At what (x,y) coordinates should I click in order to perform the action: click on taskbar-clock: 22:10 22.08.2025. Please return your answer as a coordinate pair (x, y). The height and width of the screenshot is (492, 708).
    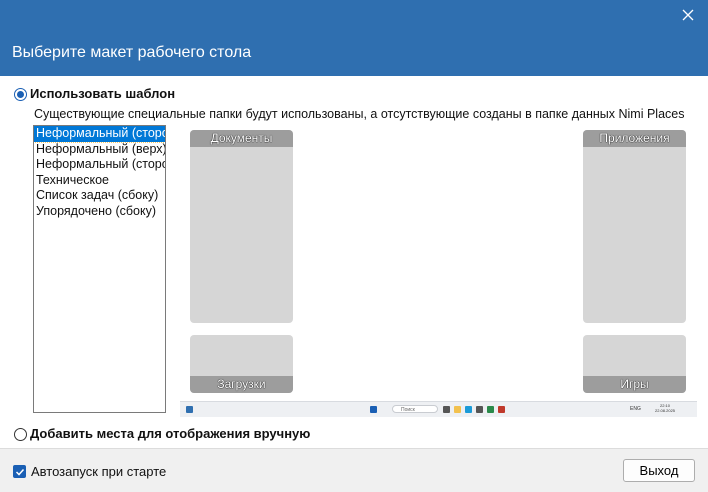
    Looking at the image, I should click on (665, 408).